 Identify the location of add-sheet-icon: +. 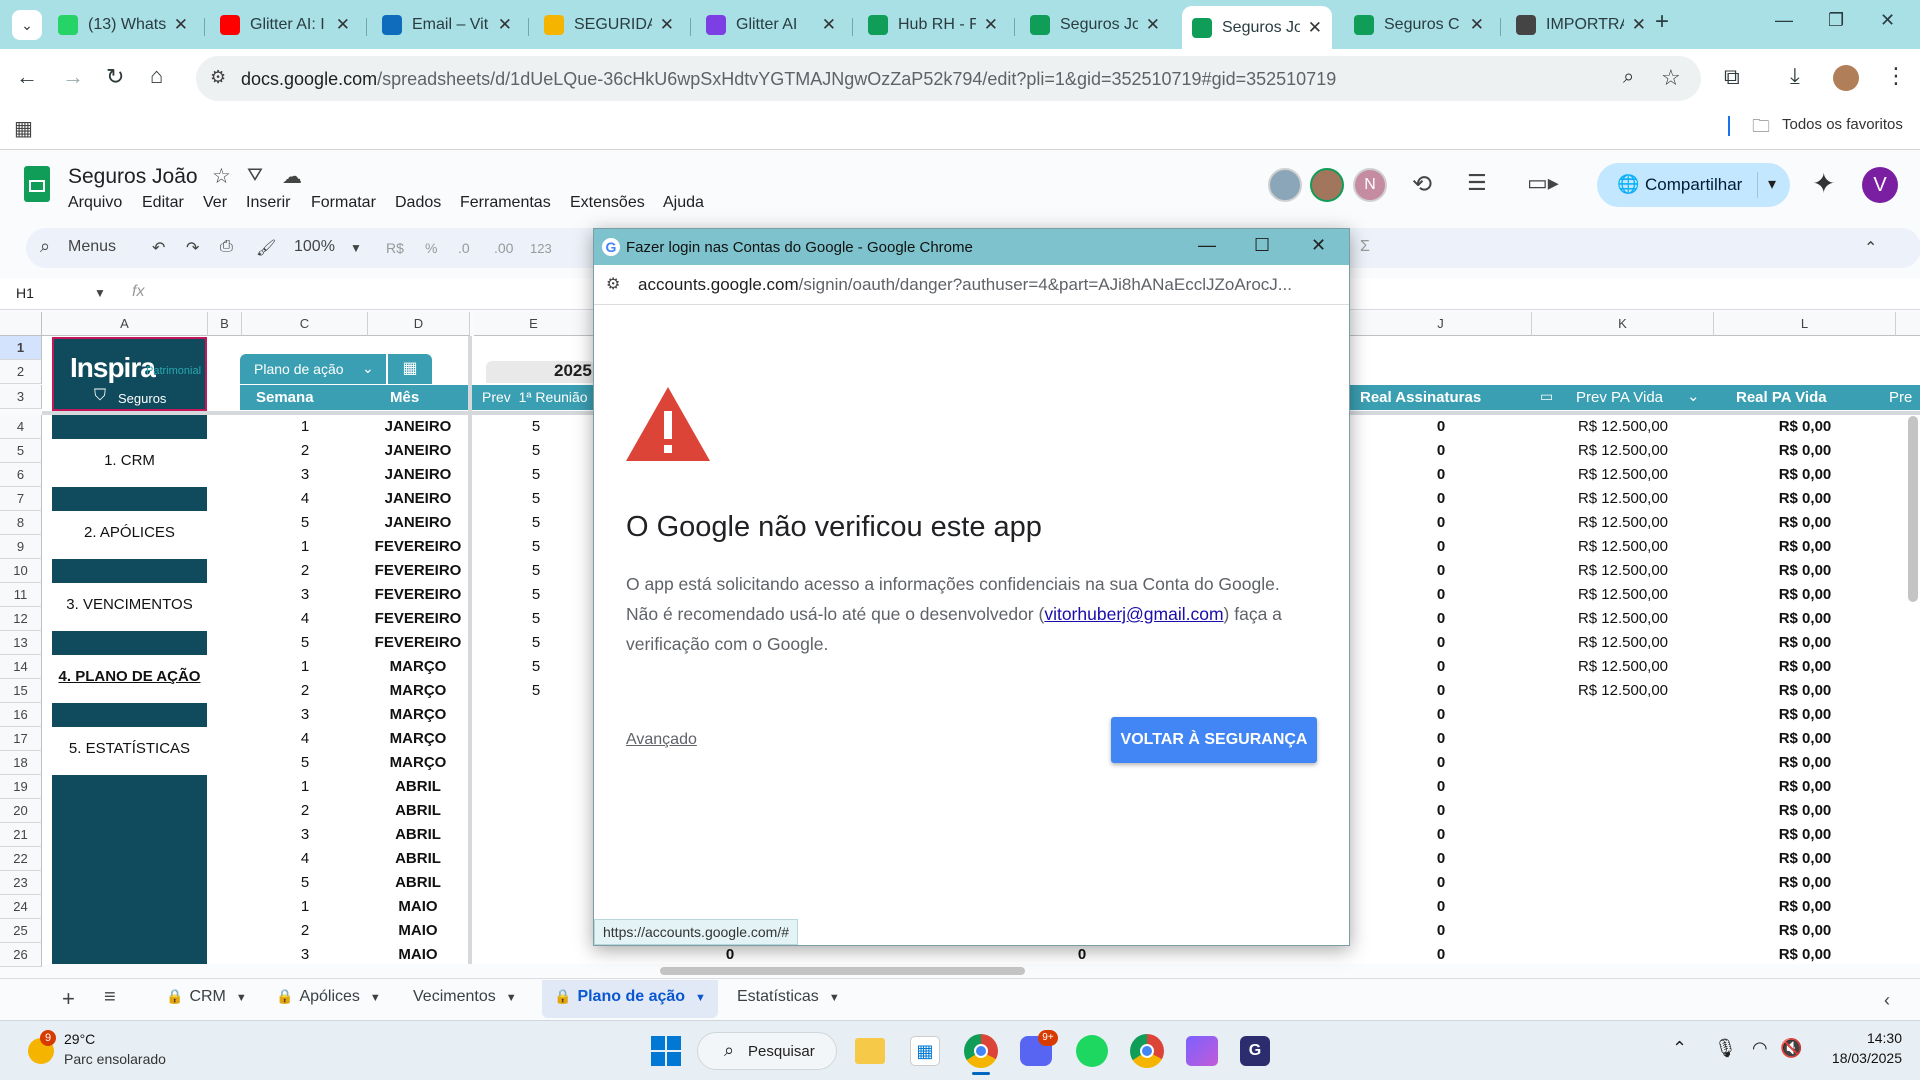
(68, 999).